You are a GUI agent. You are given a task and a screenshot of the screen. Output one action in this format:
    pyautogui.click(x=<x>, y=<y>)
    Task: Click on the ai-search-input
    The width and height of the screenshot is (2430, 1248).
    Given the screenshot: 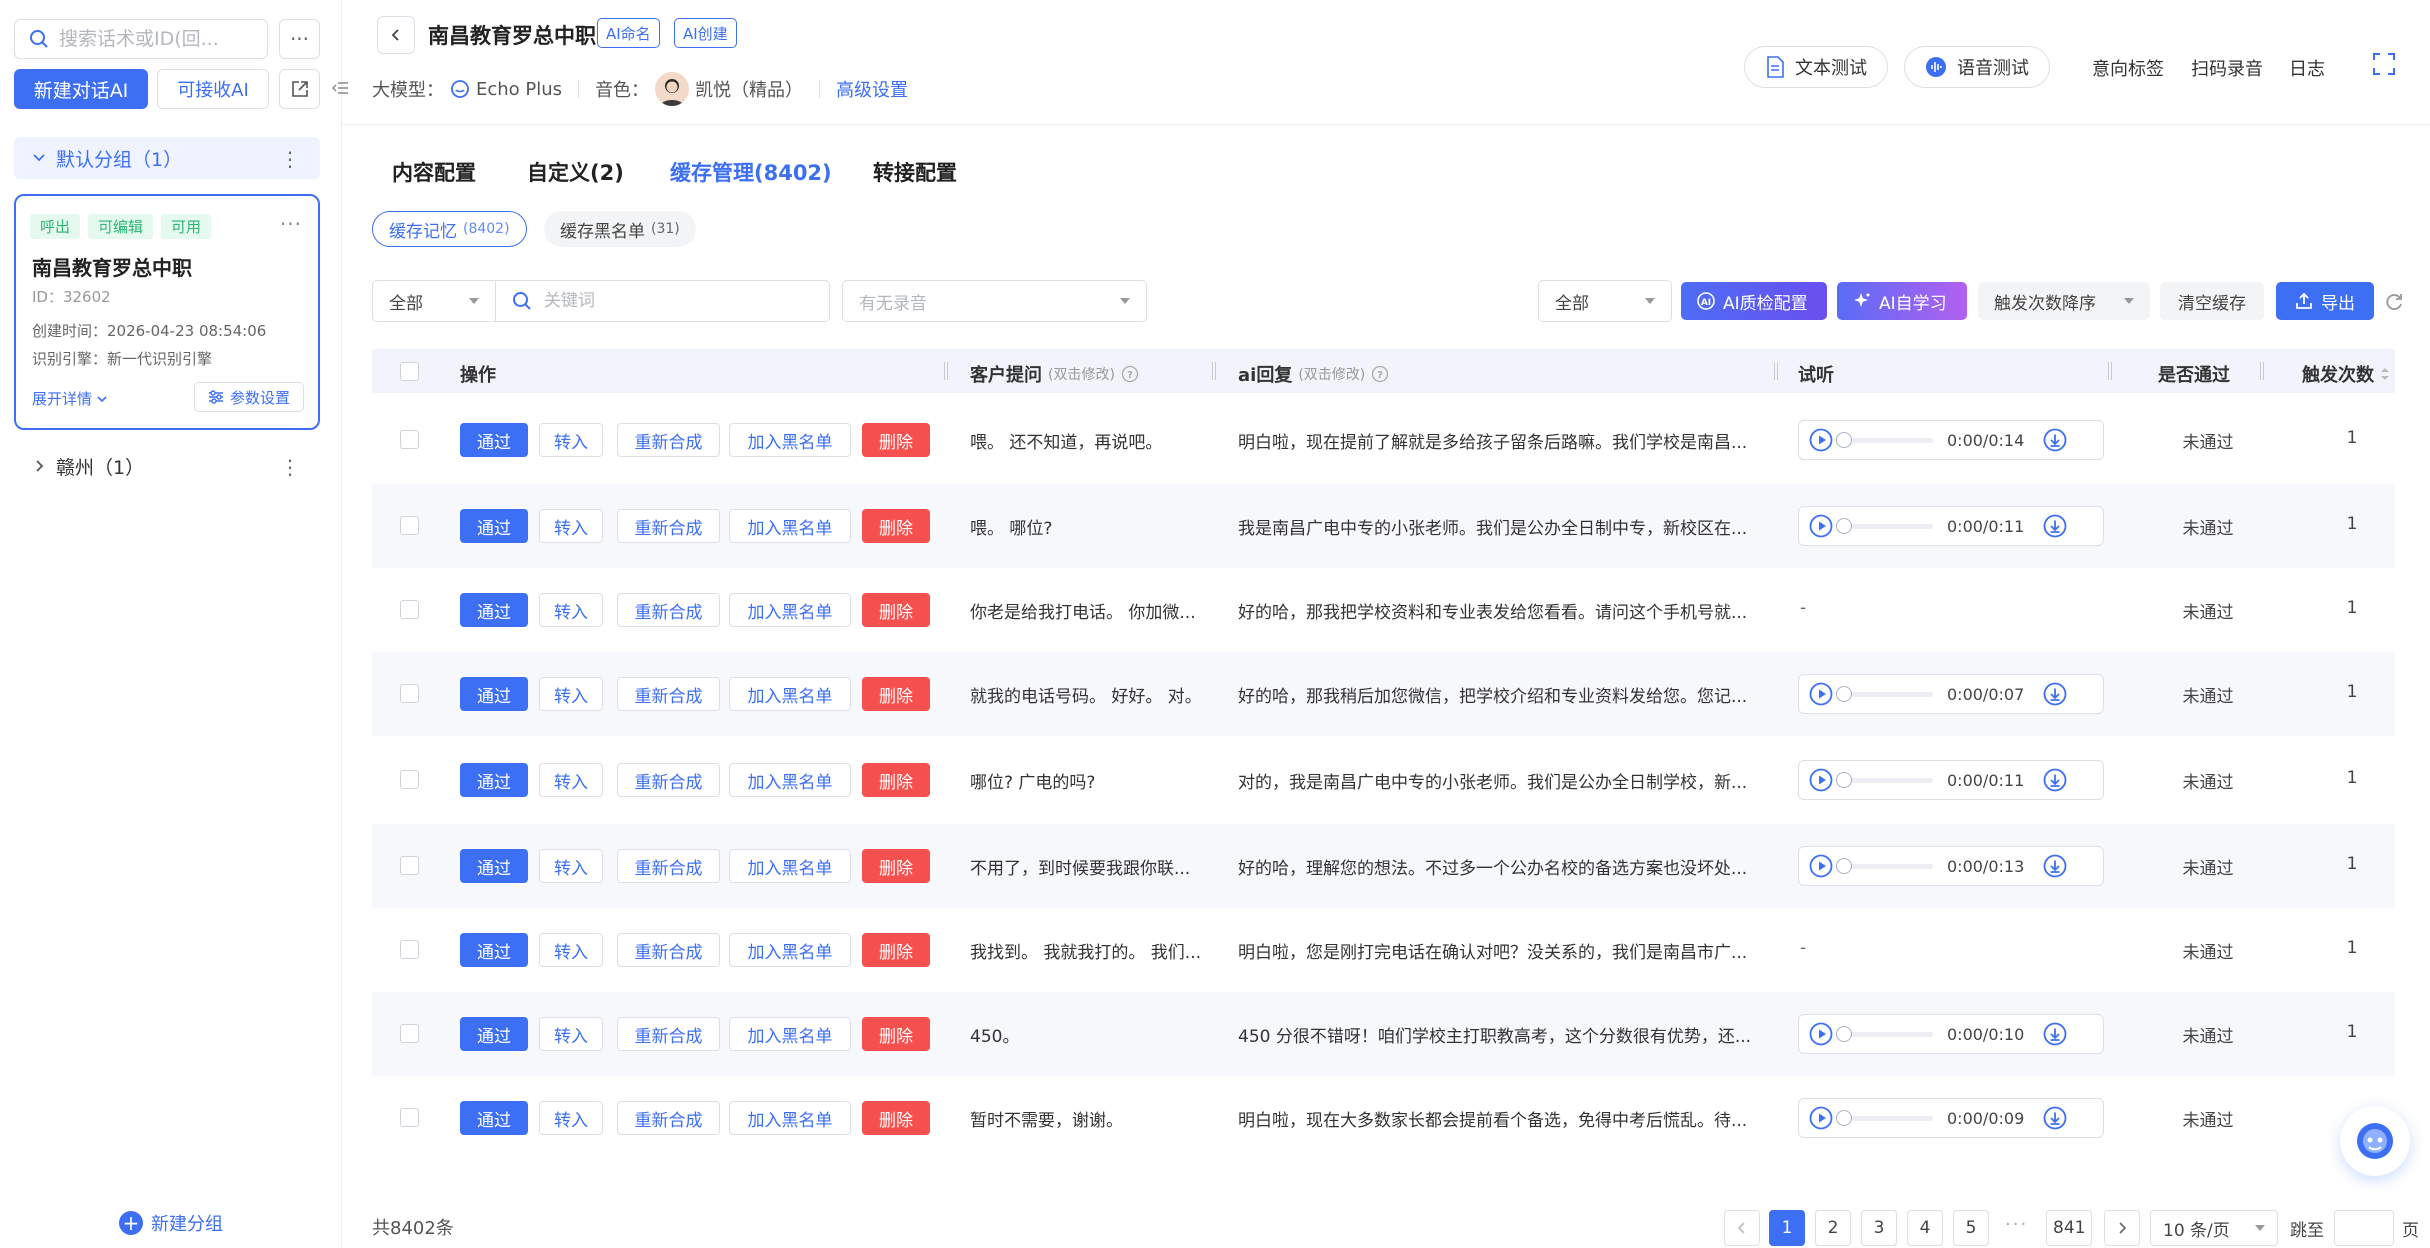 What is the action you would take?
    pyautogui.click(x=147, y=39)
    